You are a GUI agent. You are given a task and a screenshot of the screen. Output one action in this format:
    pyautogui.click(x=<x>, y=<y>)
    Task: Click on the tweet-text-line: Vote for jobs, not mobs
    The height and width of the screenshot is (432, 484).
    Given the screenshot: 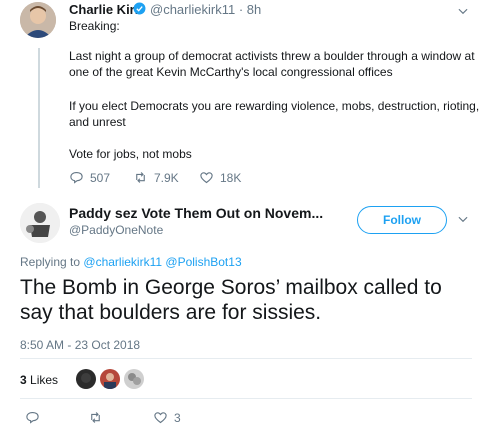 What is the action you would take?
    pyautogui.click(x=130, y=154)
    